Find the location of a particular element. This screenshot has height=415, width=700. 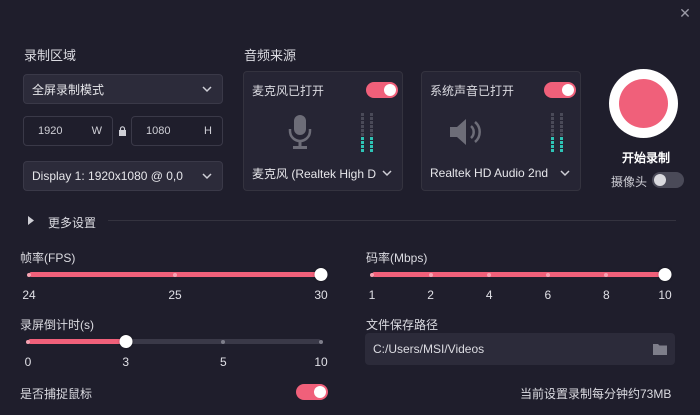

countdown-slider-fill is located at coordinates (77, 341).